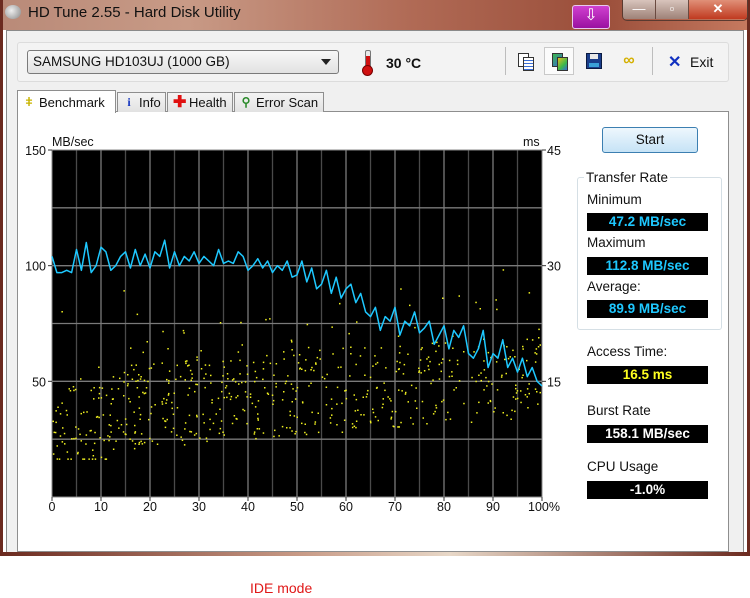 This screenshot has width=750, height=598. What do you see at coordinates (701, 62) in the screenshot?
I see `exit-button: Exit` at bounding box center [701, 62].